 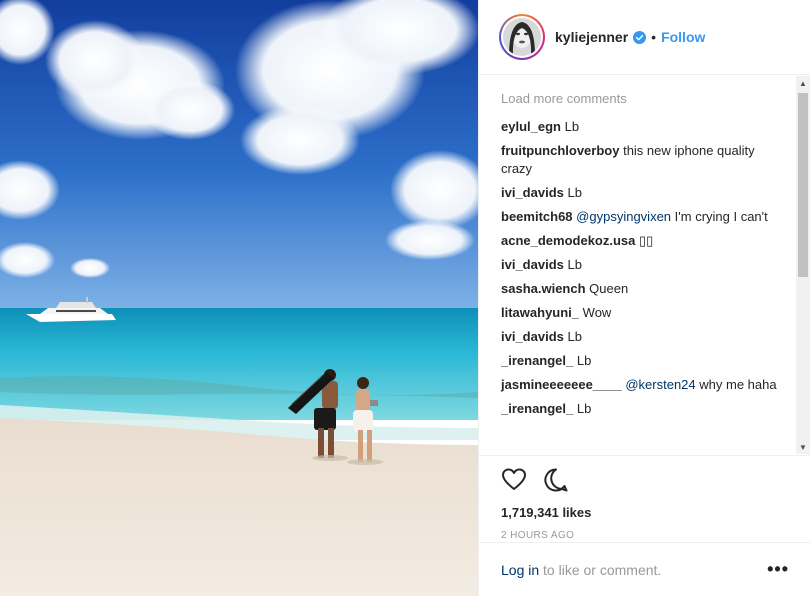 What do you see at coordinates (560, 150) in the screenshot?
I see `comment-username: fruitpunchloverboy` at bounding box center [560, 150].